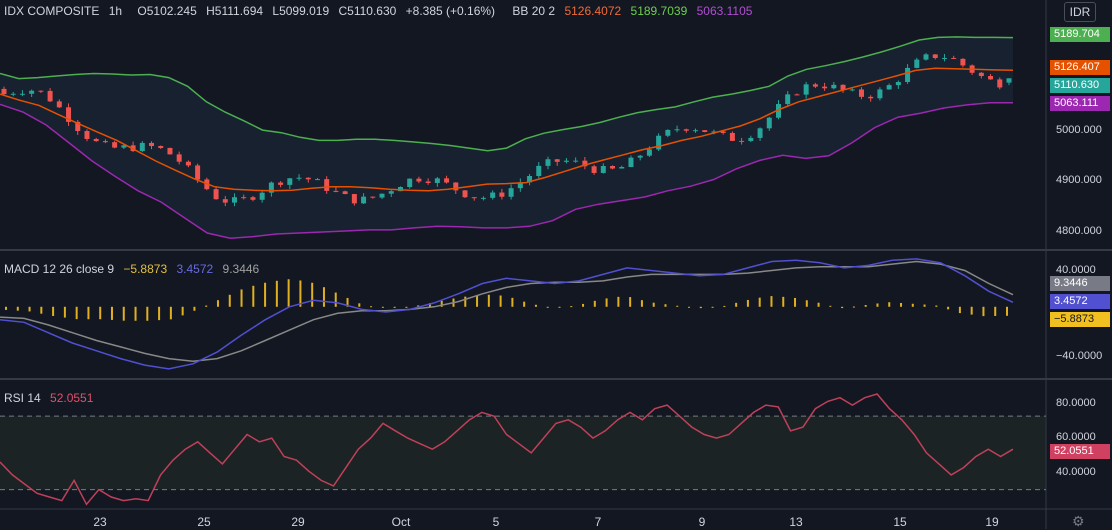 This screenshot has height=530, width=1112. What do you see at coordinates (1080, 301) in the screenshot?
I see `macd-line-badge: 3.4572` at bounding box center [1080, 301].